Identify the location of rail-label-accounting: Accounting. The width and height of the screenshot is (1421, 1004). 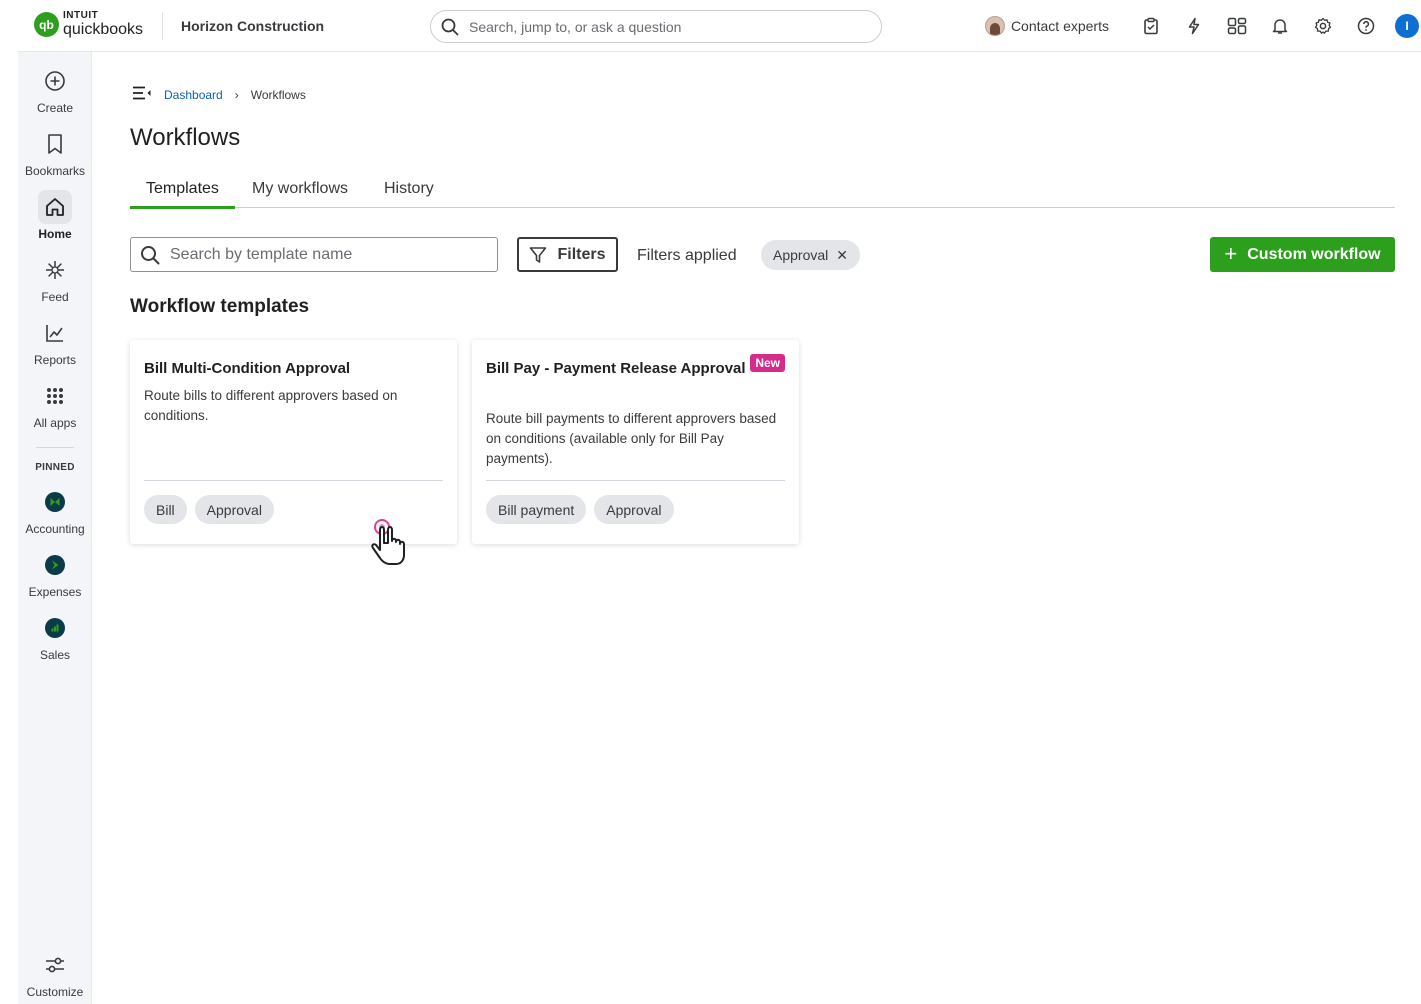
(55, 529).